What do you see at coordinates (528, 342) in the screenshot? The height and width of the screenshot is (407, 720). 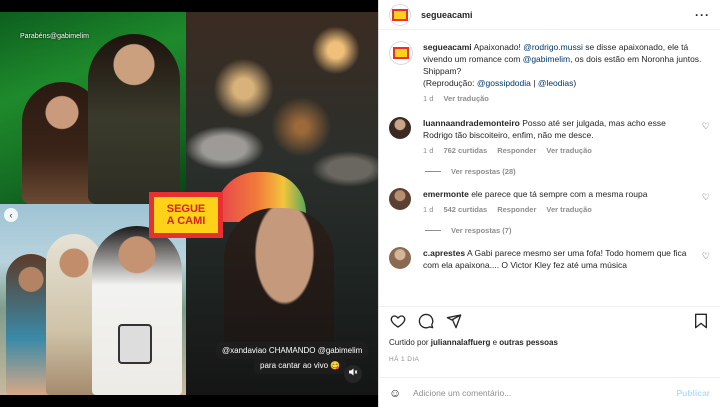 I see `liked-others: outras pessoas` at bounding box center [528, 342].